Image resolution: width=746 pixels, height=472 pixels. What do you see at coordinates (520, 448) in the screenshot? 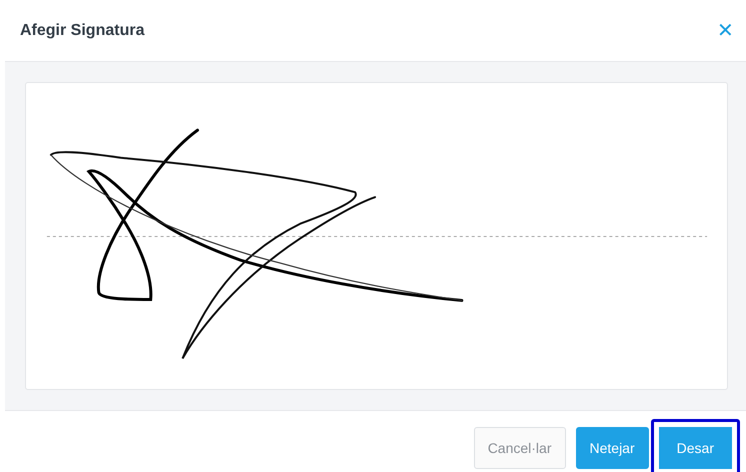
I see `dialog-button: Cancel·lar` at bounding box center [520, 448].